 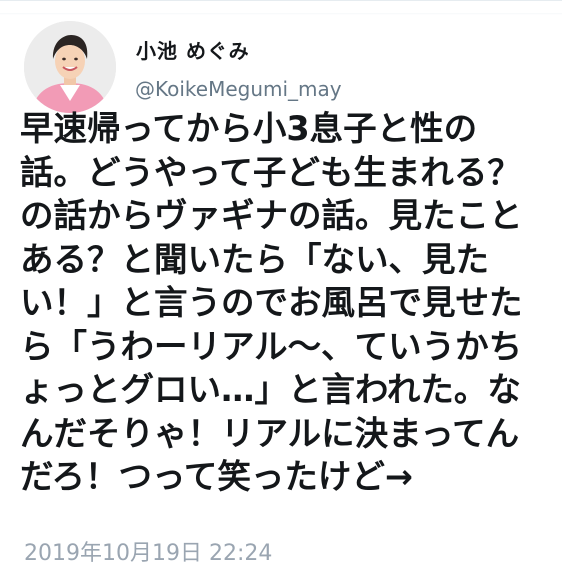 I want to click on tweet-line: んだそりゃ！リアルに決まってん, so click(x=270, y=433).